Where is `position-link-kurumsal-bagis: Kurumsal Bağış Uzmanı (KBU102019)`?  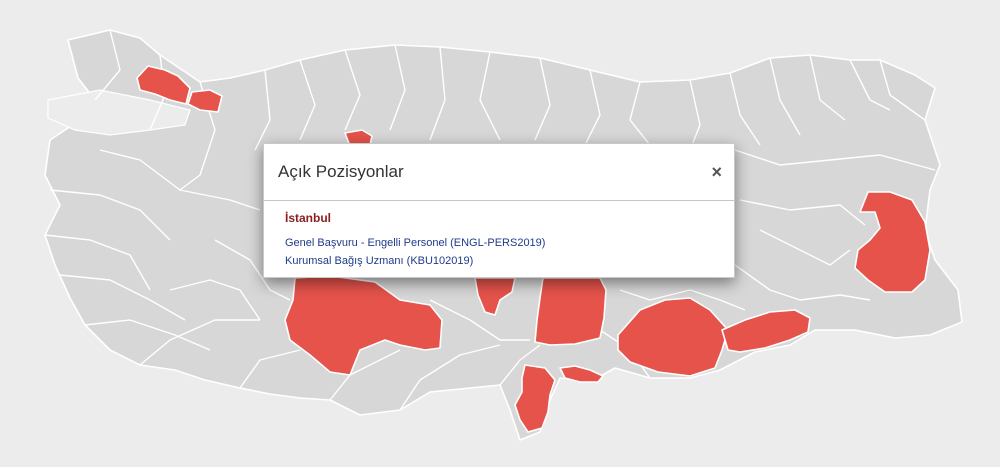
position-link-kurumsal-bagis: Kurumsal Bağış Uzmanı (KBU102019) is located at coordinates (509, 261).